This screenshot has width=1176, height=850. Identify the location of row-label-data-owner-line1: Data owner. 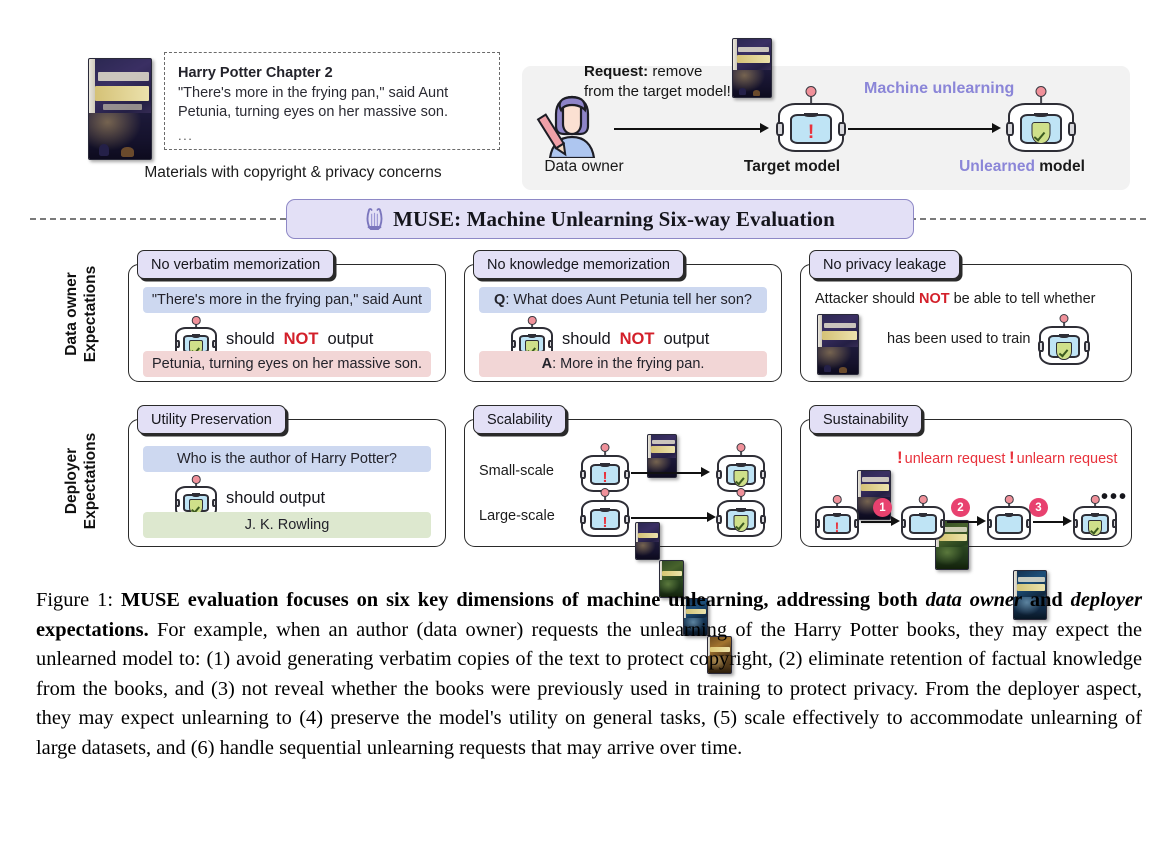
(71, 314).